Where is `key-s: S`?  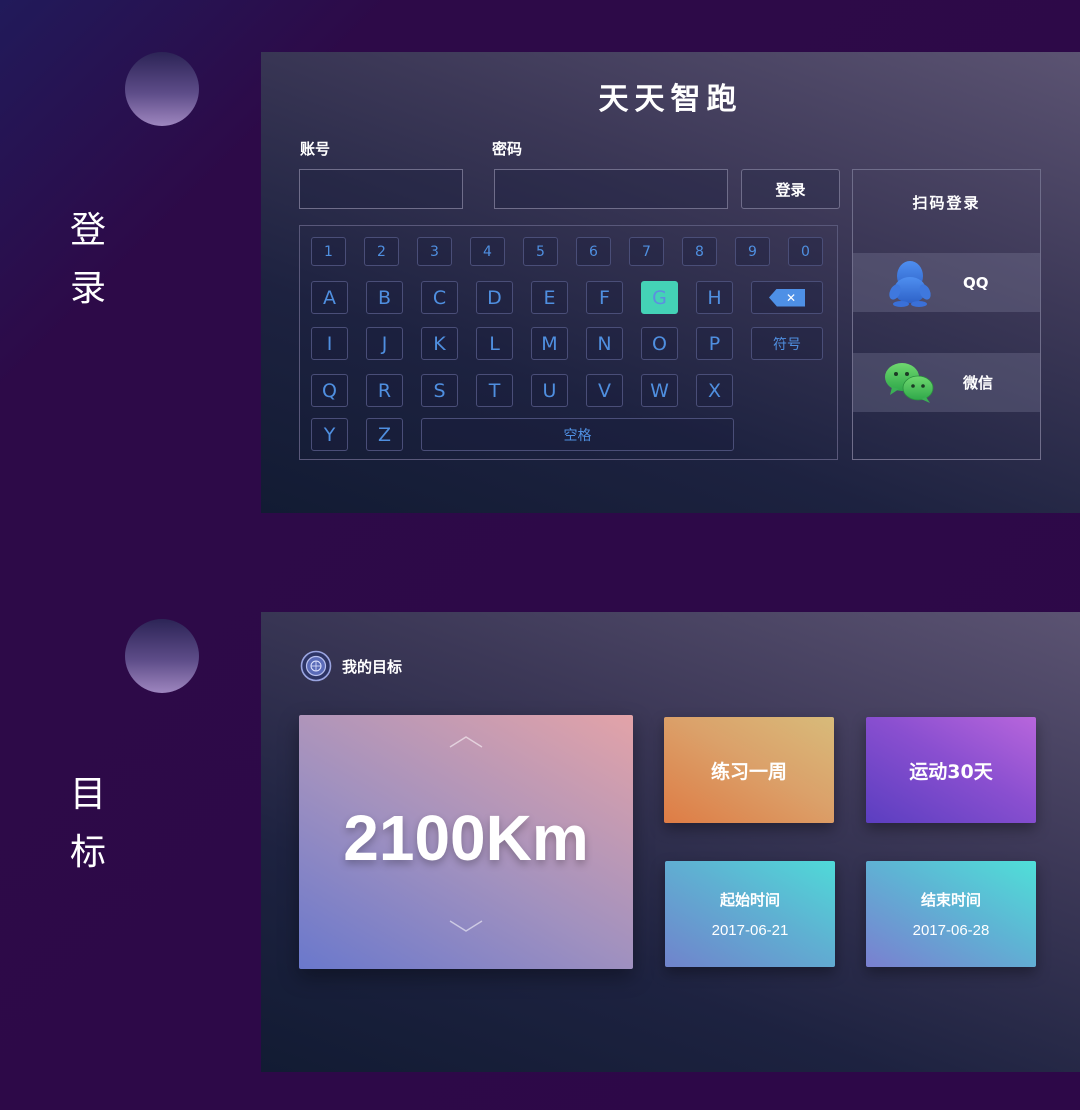
key-s: S is located at coordinates (439, 390).